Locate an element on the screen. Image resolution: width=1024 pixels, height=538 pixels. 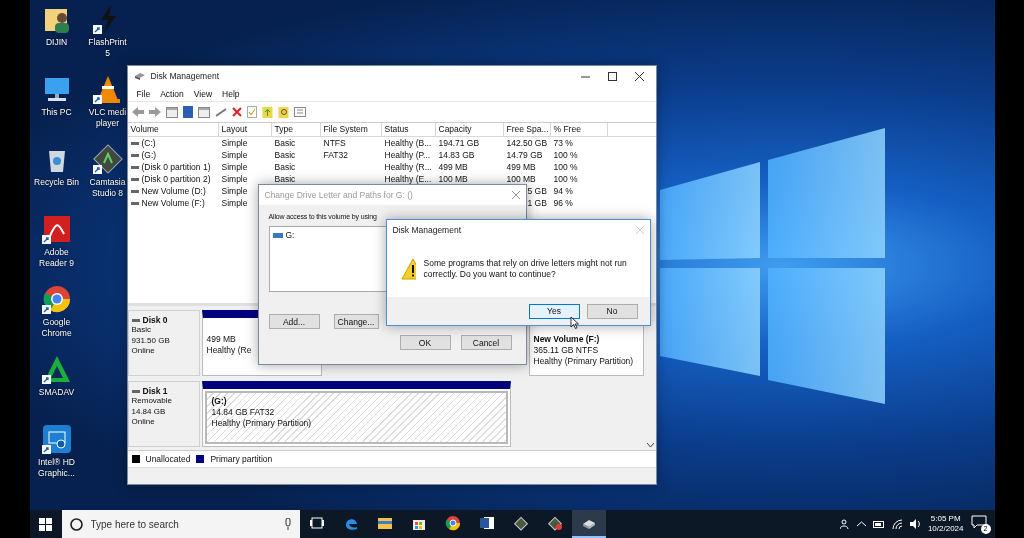
disk-size: 14.84 GB is located at coordinates (149, 411).